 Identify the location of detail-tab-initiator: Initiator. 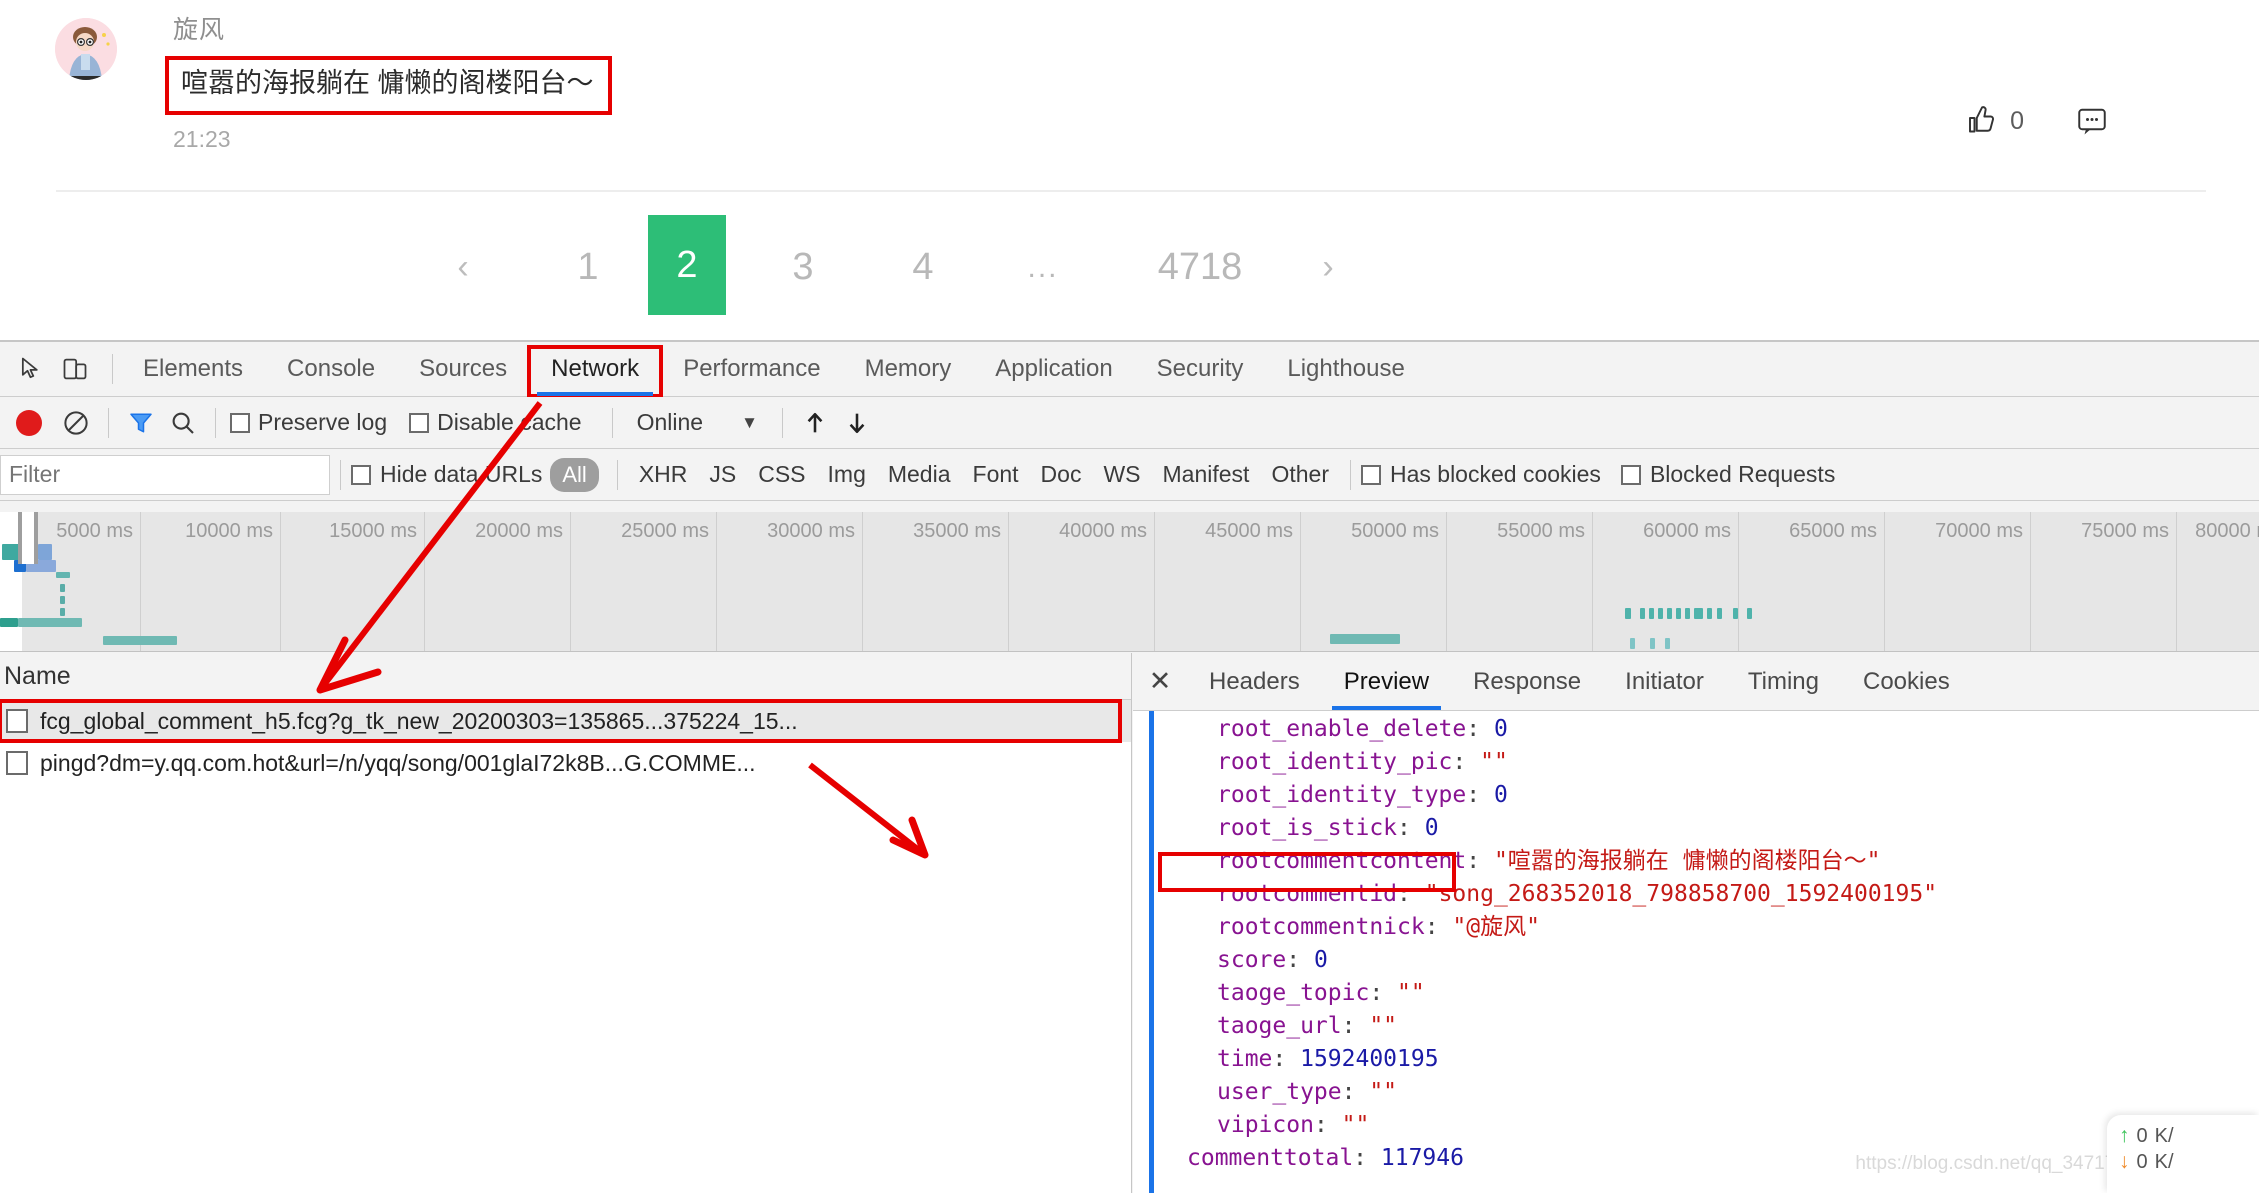
(1664, 681).